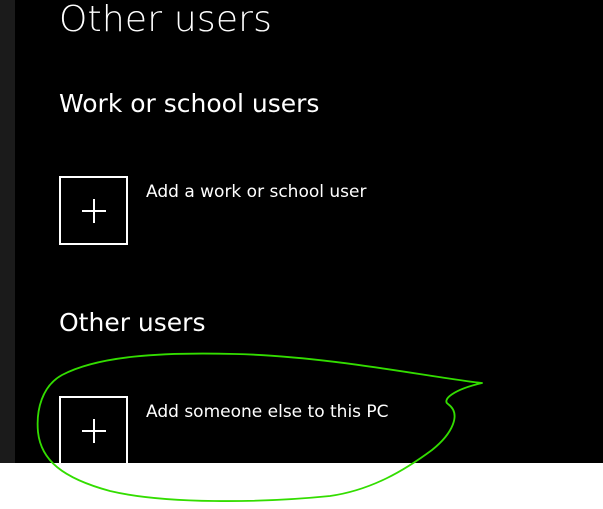 This screenshot has height=509, width=603. I want to click on add-work-school-user-label: Add a work or school user, so click(256, 192).